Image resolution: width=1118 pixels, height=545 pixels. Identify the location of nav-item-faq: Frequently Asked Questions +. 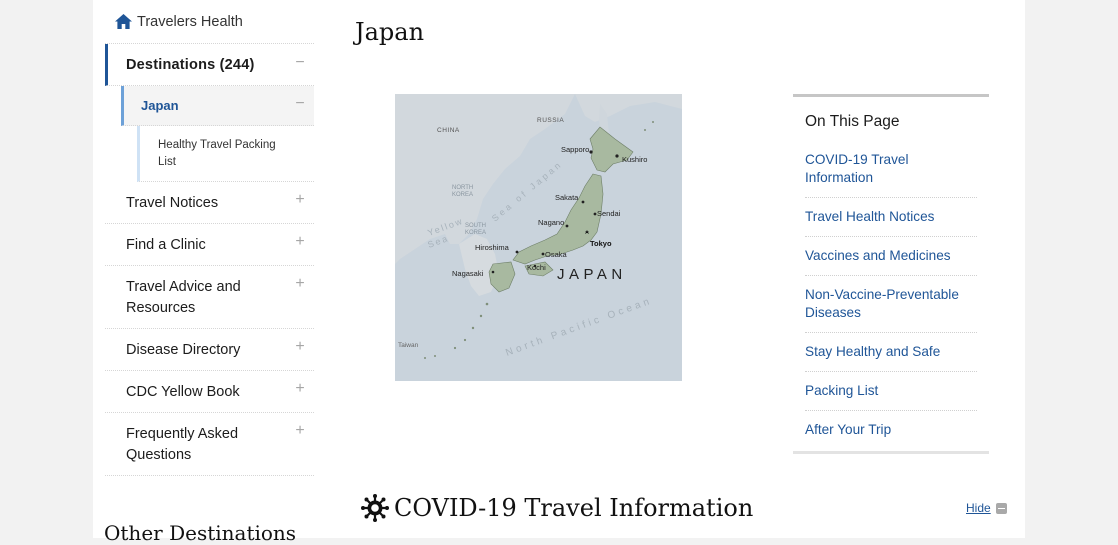
(209, 444).